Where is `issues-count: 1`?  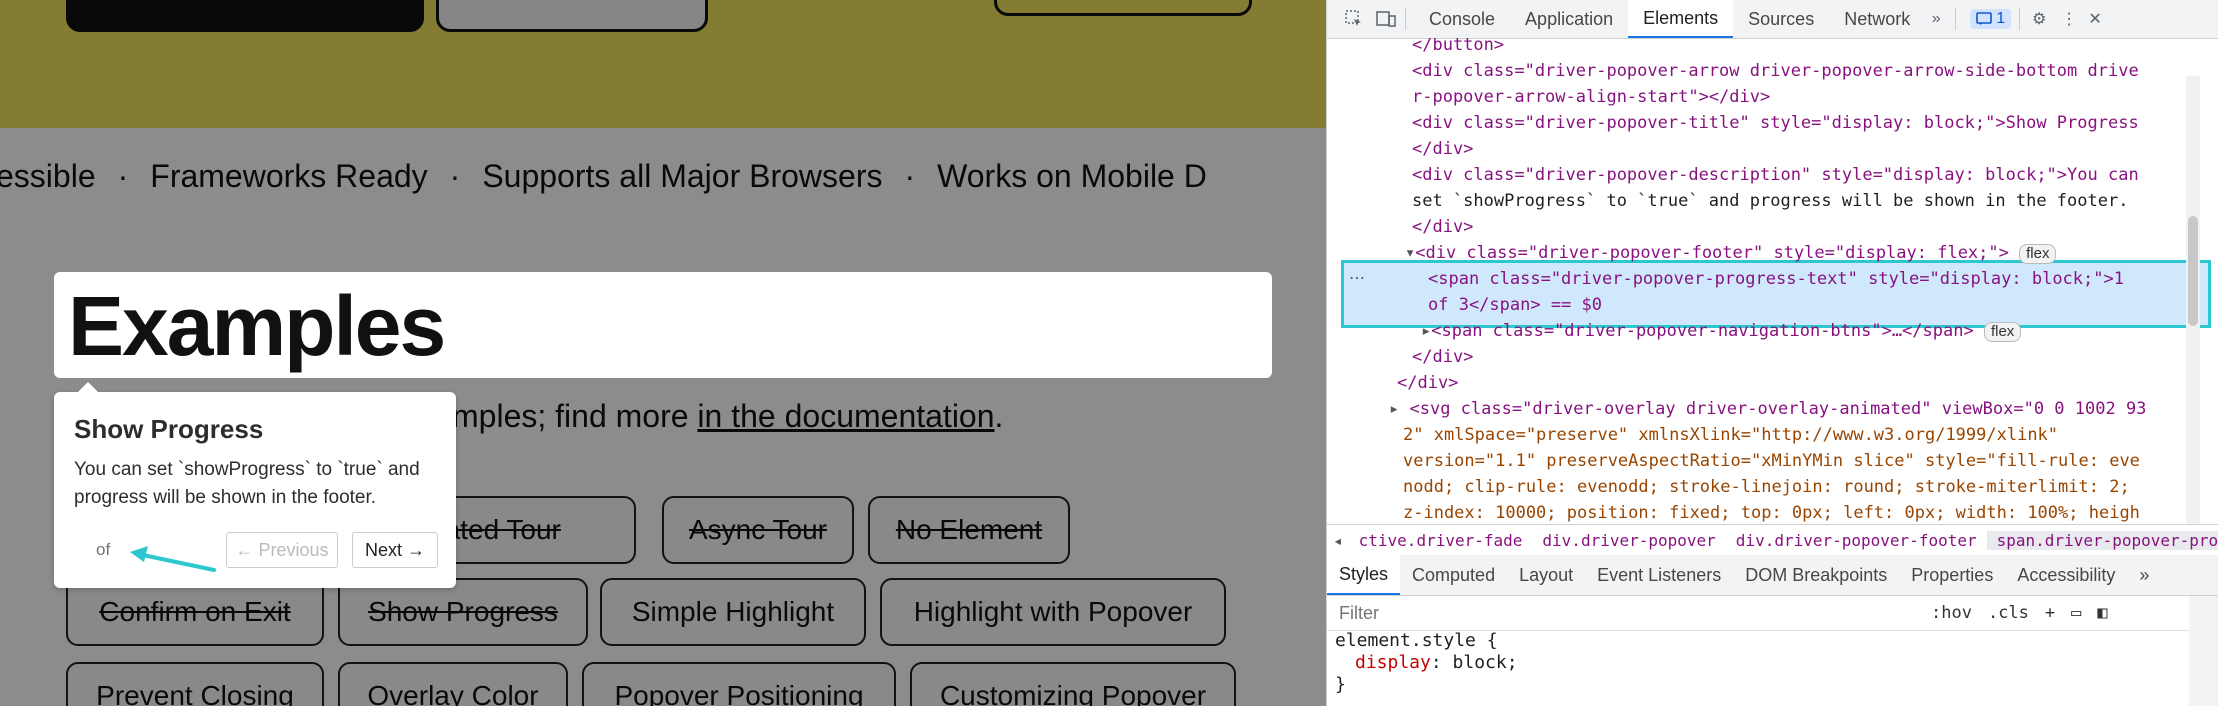
issues-count: 1 is located at coordinates (2001, 18).